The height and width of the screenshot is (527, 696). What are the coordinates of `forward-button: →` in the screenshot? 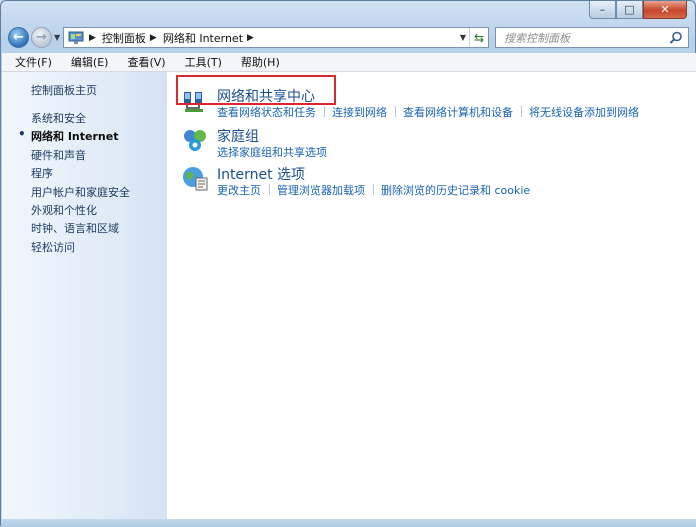 It's located at (41, 37).